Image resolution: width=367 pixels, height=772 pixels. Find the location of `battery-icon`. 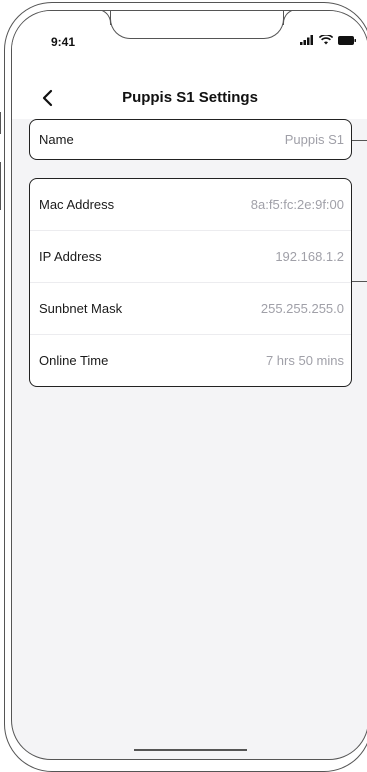

battery-icon is located at coordinates (347, 40).